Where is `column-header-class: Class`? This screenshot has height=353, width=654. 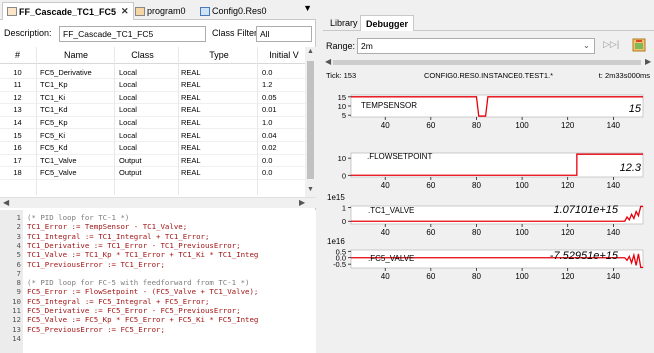 column-header-class: Class is located at coordinates (142, 55).